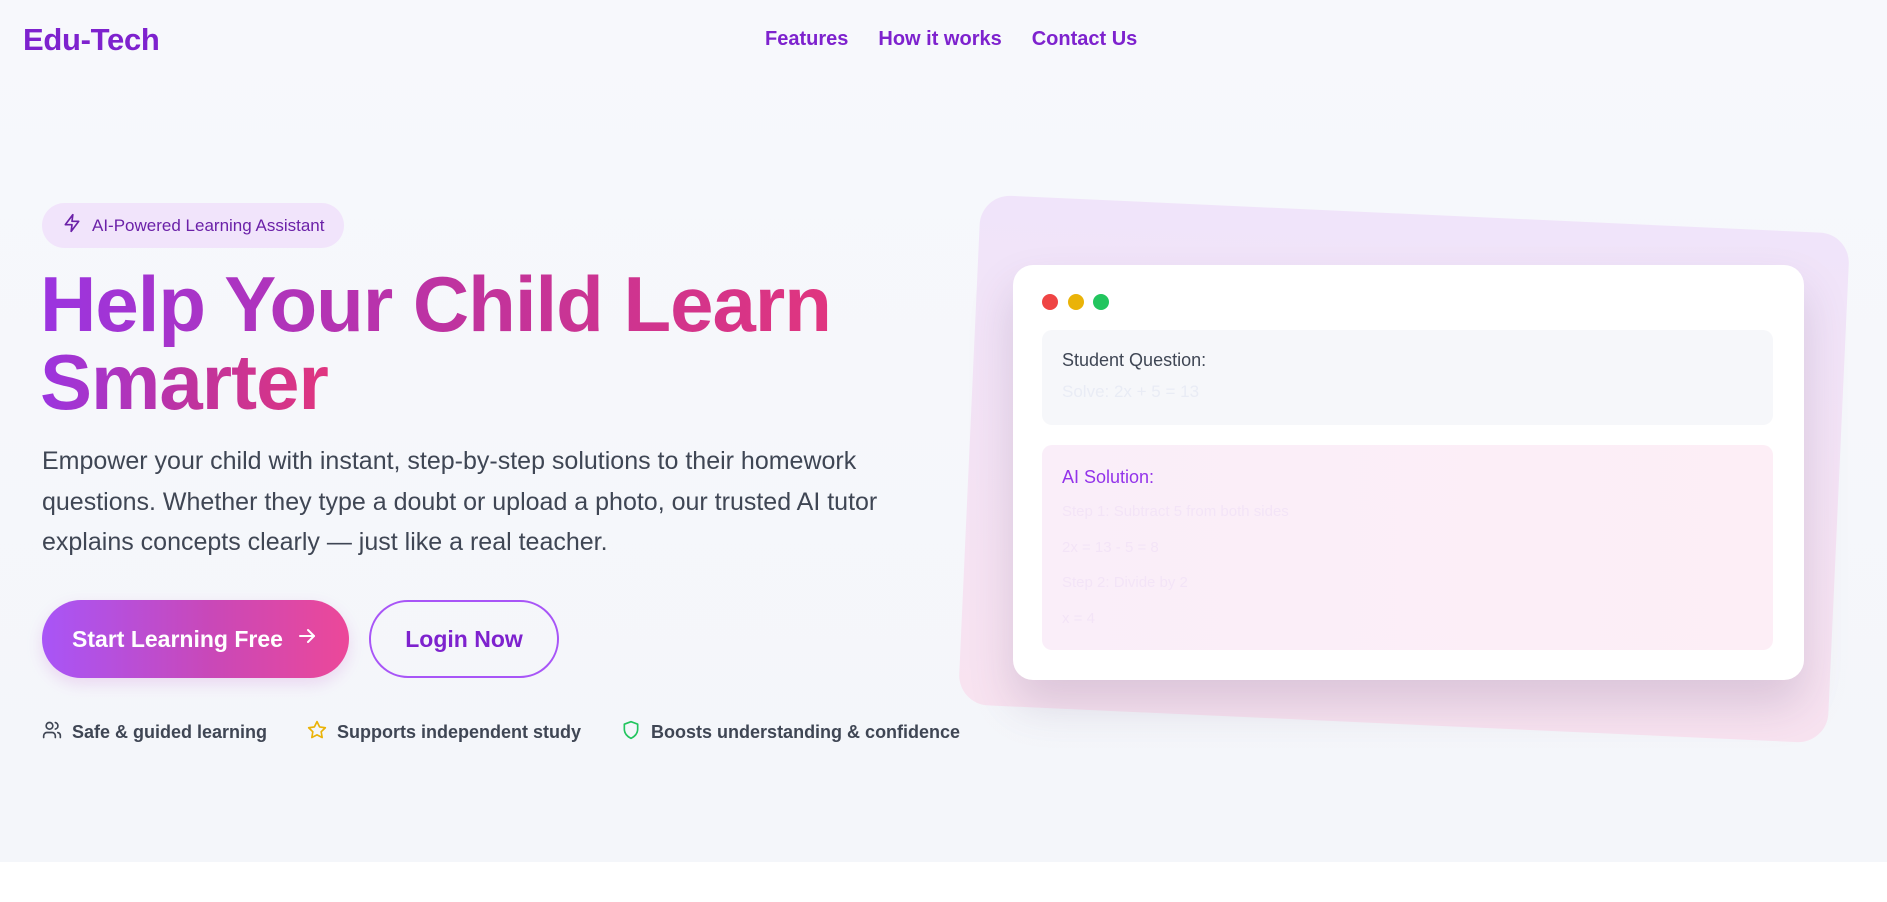 The height and width of the screenshot is (902, 1887). I want to click on users-icon, so click(52, 732).